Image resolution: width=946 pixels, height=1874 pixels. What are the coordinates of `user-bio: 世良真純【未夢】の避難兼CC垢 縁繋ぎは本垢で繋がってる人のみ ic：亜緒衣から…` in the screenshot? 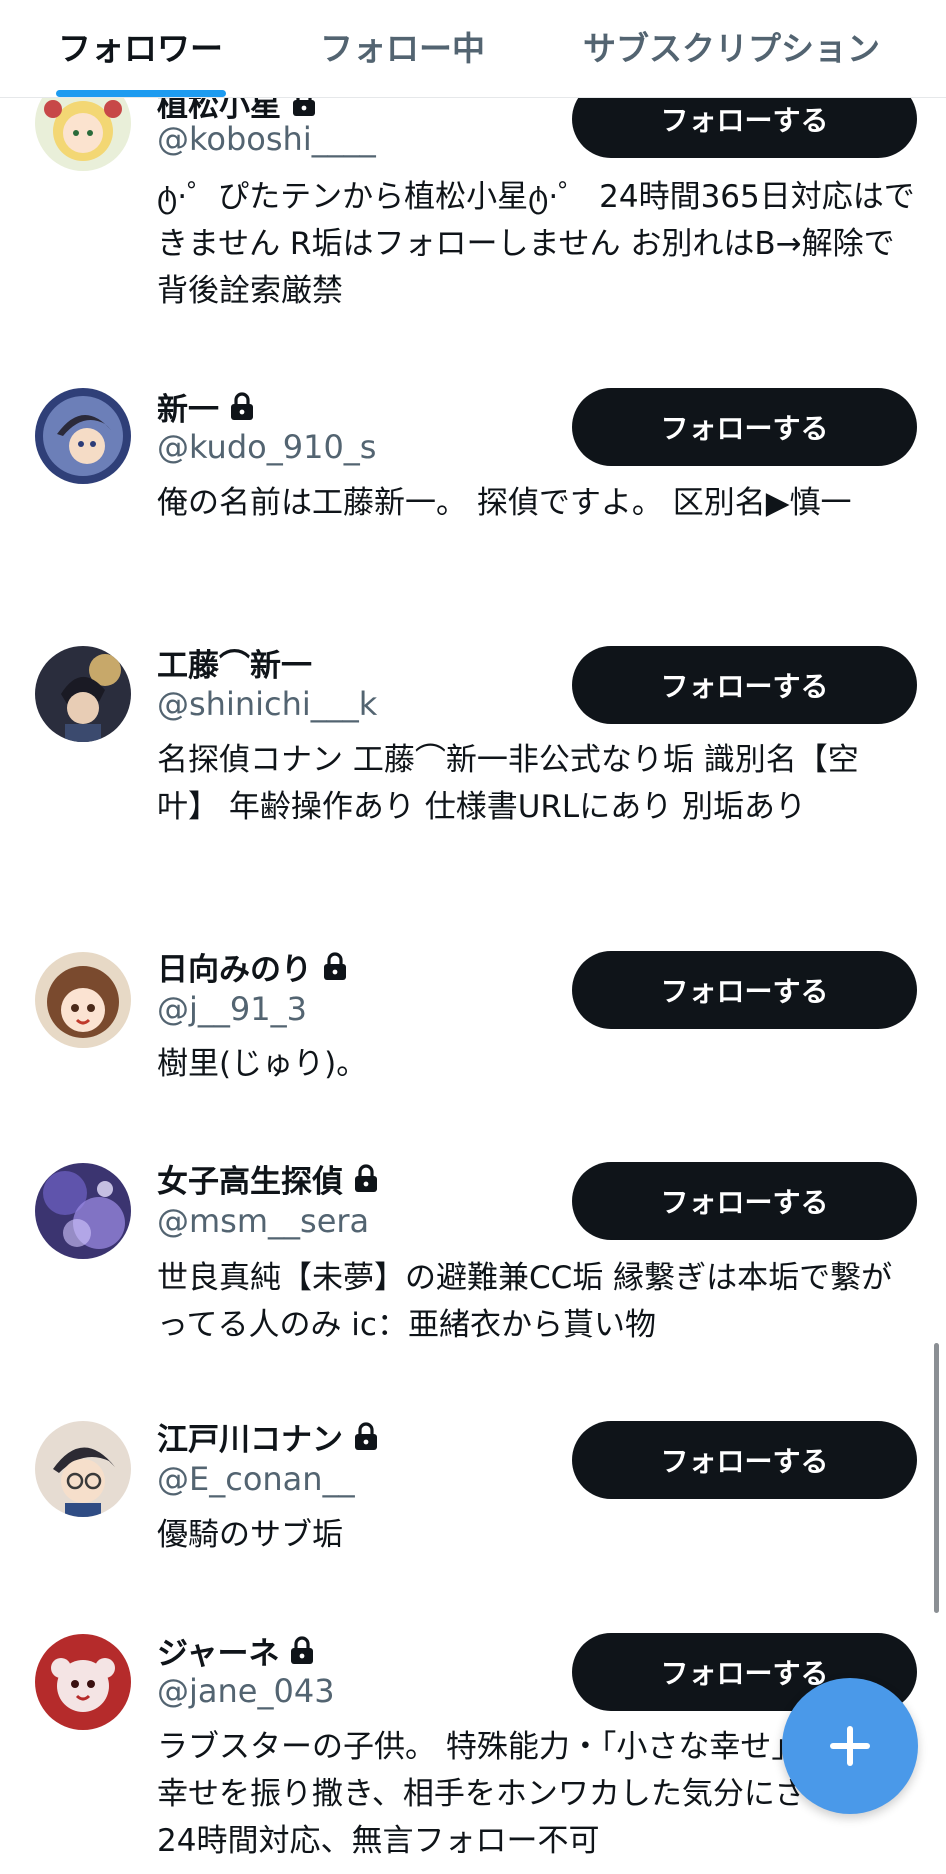 It's located at (525, 1301).